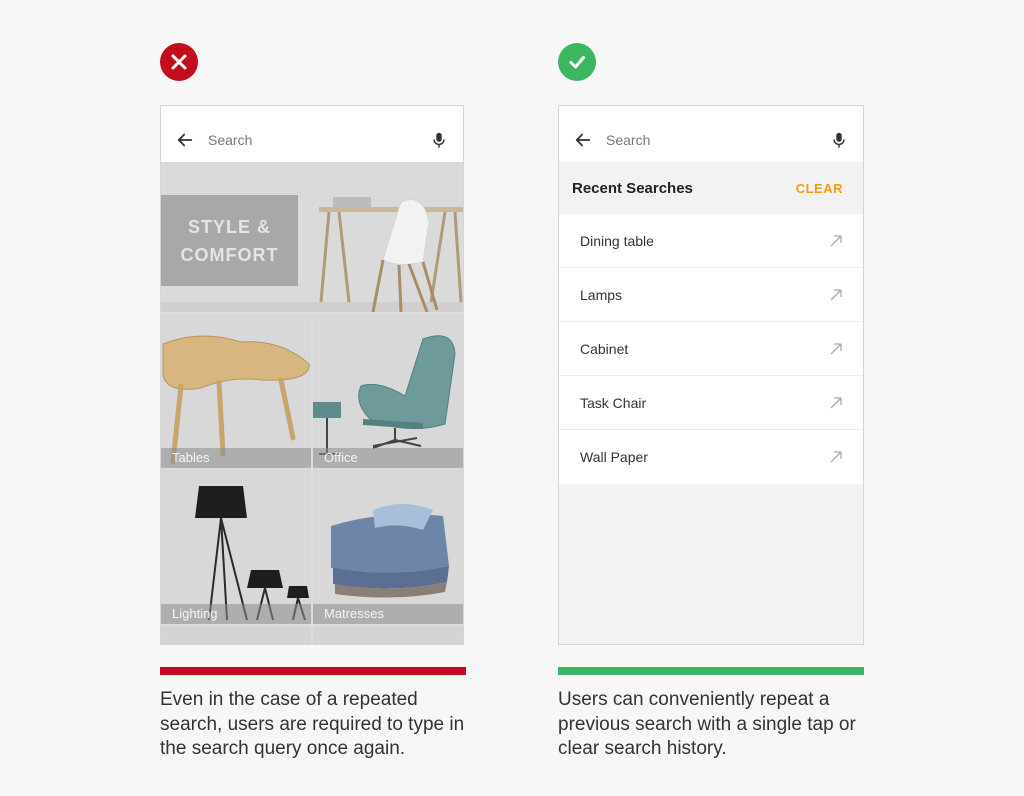 The width and height of the screenshot is (1024, 796). What do you see at coordinates (632, 188) in the screenshot?
I see `recent-searches-title: Recent Searches` at bounding box center [632, 188].